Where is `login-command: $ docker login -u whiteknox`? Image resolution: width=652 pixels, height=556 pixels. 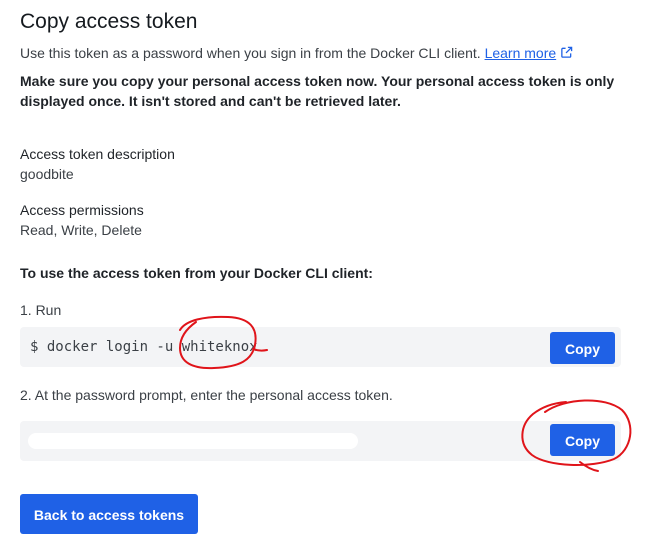 login-command: $ docker login -u whiteknox is located at coordinates (144, 347).